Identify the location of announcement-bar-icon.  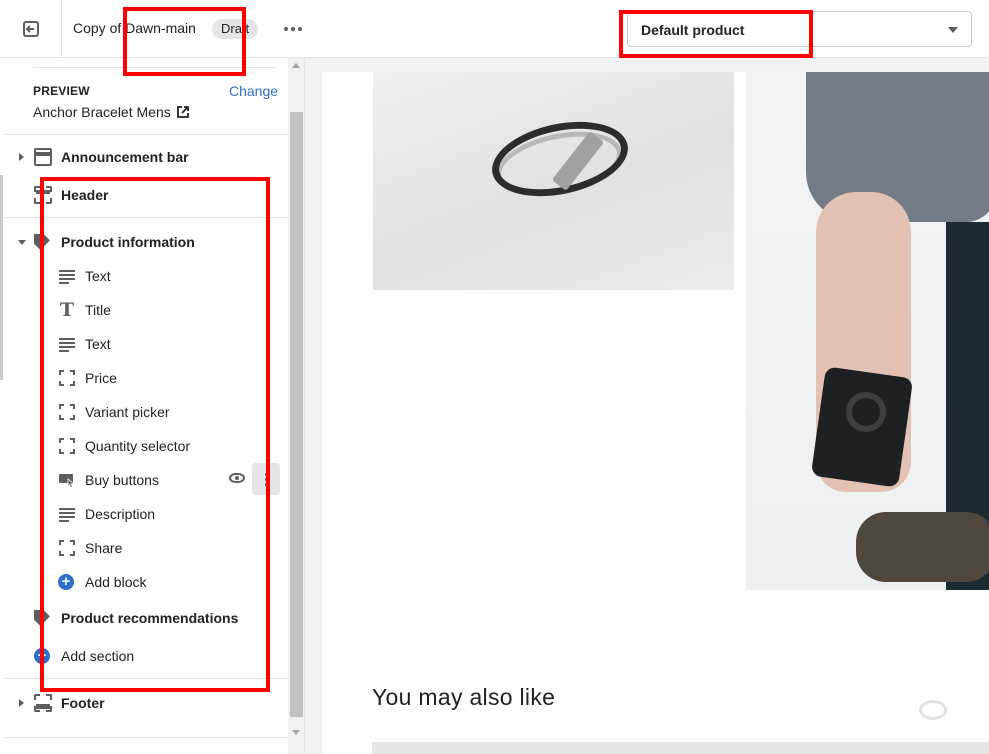
(43, 157).